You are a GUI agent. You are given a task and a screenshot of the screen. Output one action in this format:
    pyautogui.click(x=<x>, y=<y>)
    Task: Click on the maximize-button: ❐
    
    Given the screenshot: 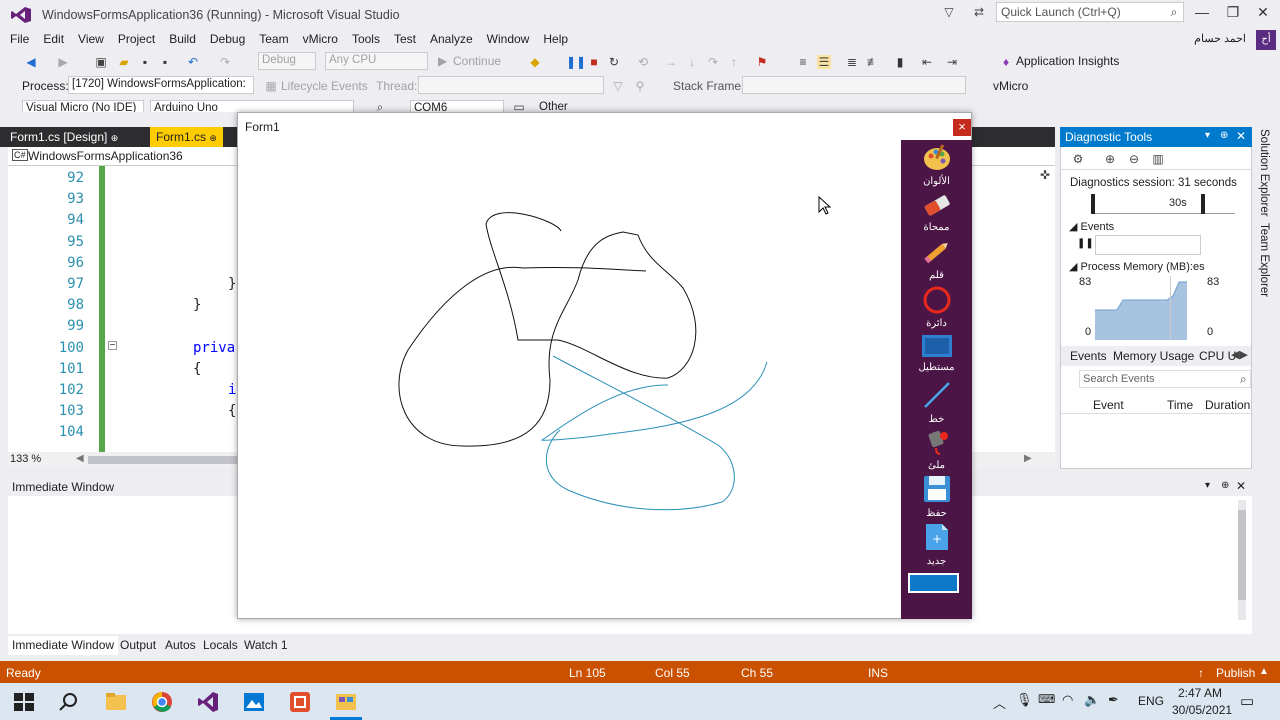 What is the action you would take?
    pyautogui.click(x=1233, y=14)
    